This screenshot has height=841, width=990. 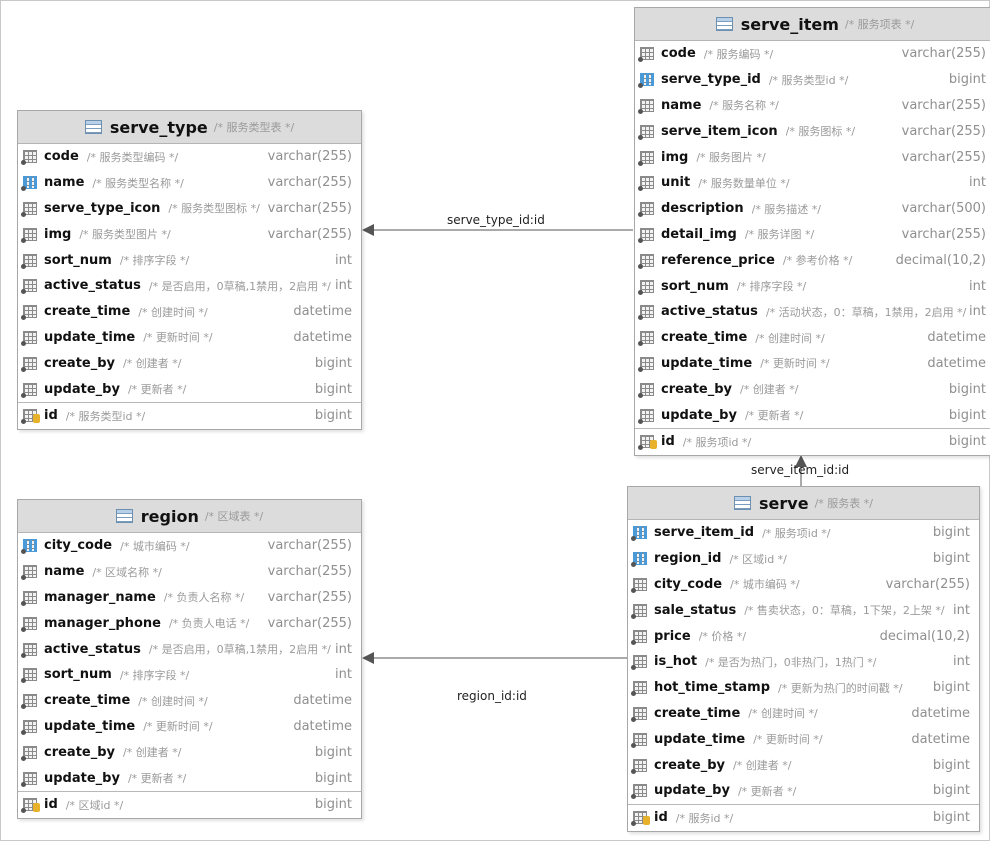 What do you see at coordinates (322, 337) in the screenshot?
I see `column-type: datetime` at bounding box center [322, 337].